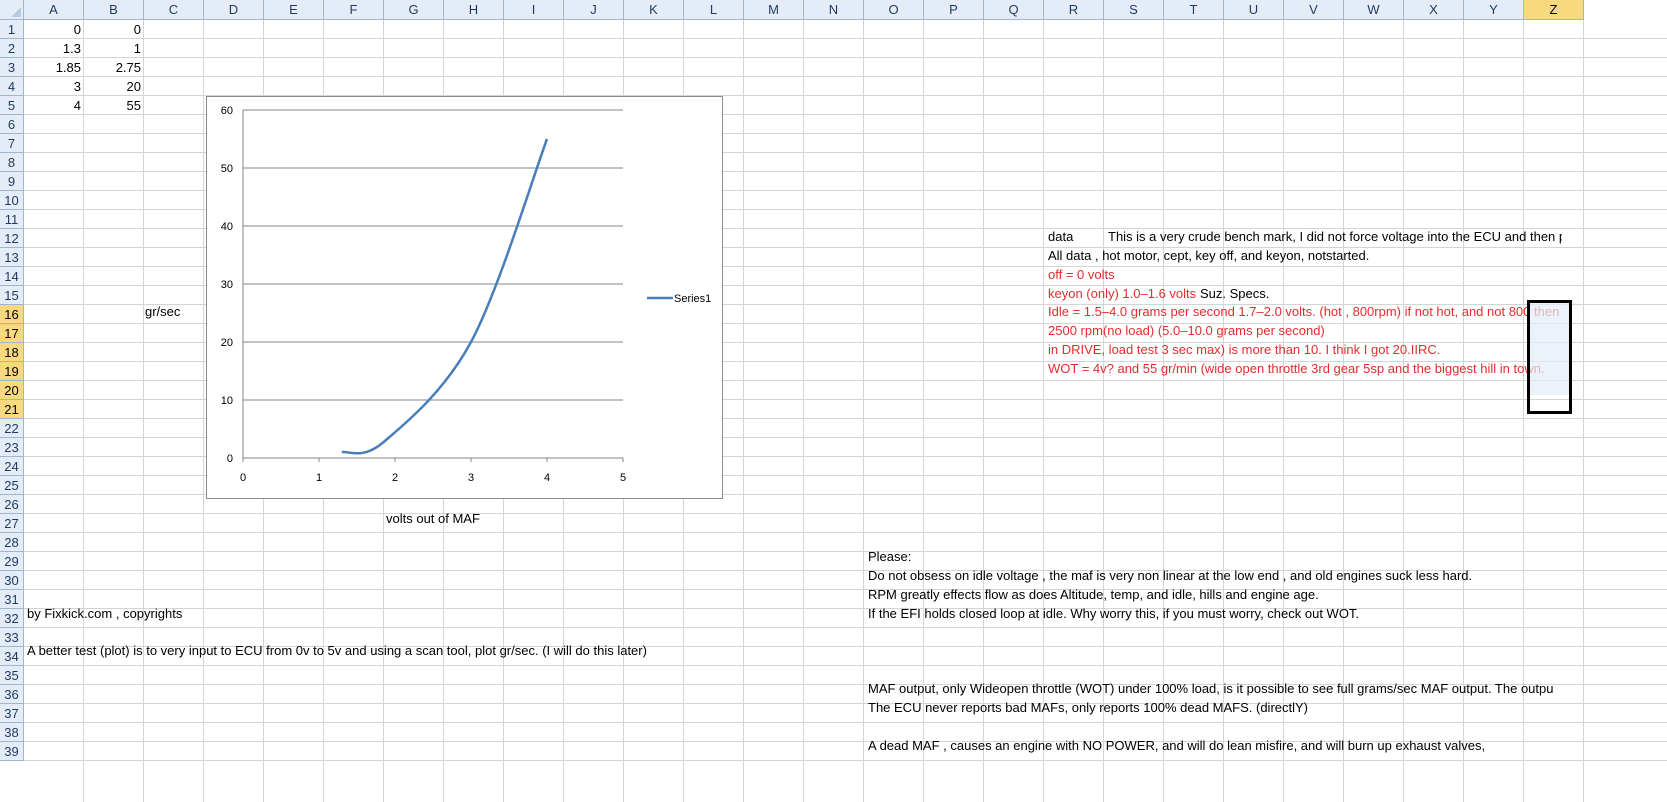 The width and height of the screenshot is (1667, 802). Describe the element at coordinates (354, 10) in the screenshot. I see `column-header-f: F` at that location.